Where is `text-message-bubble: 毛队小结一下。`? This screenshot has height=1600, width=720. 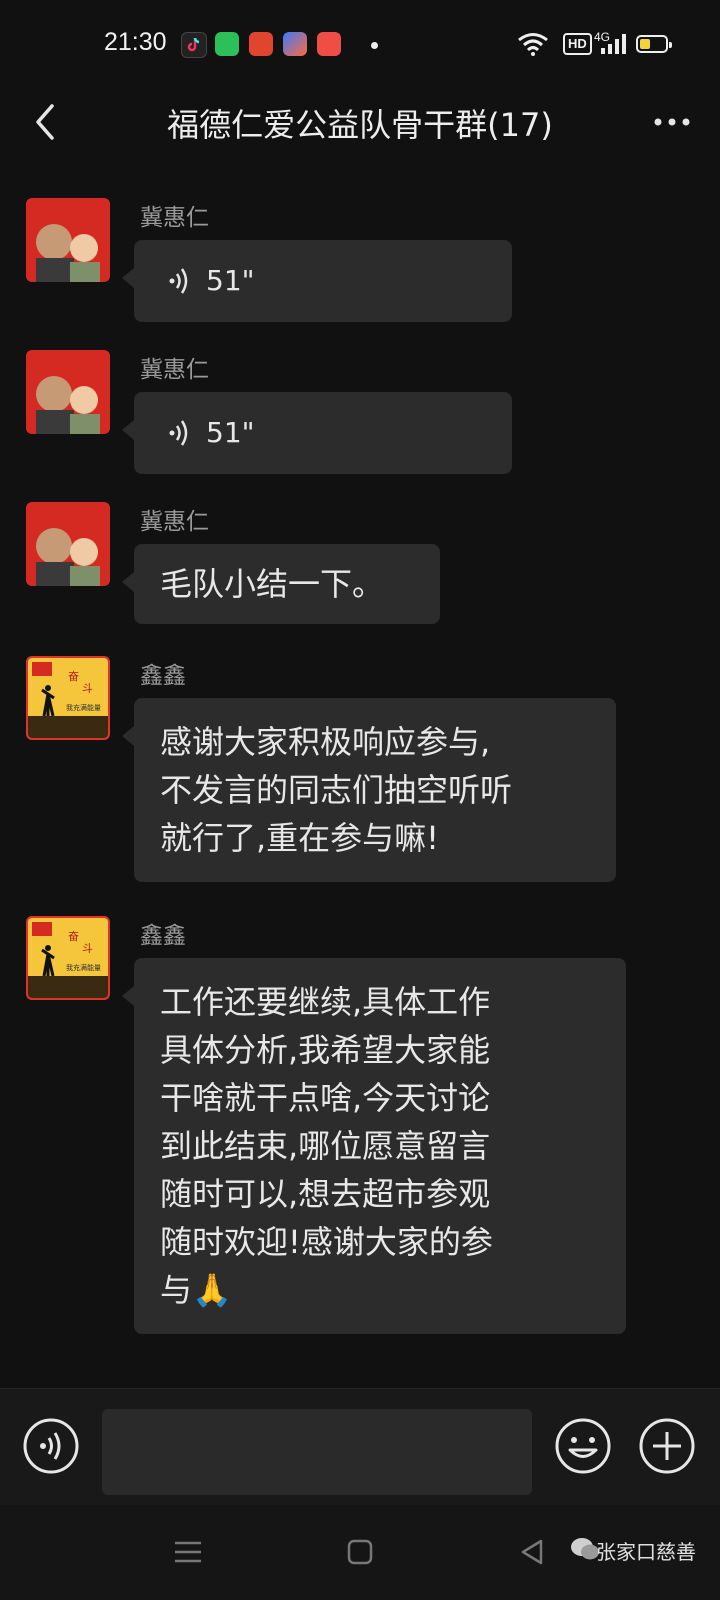 text-message-bubble: 毛队小结一下。 is located at coordinates (281, 584).